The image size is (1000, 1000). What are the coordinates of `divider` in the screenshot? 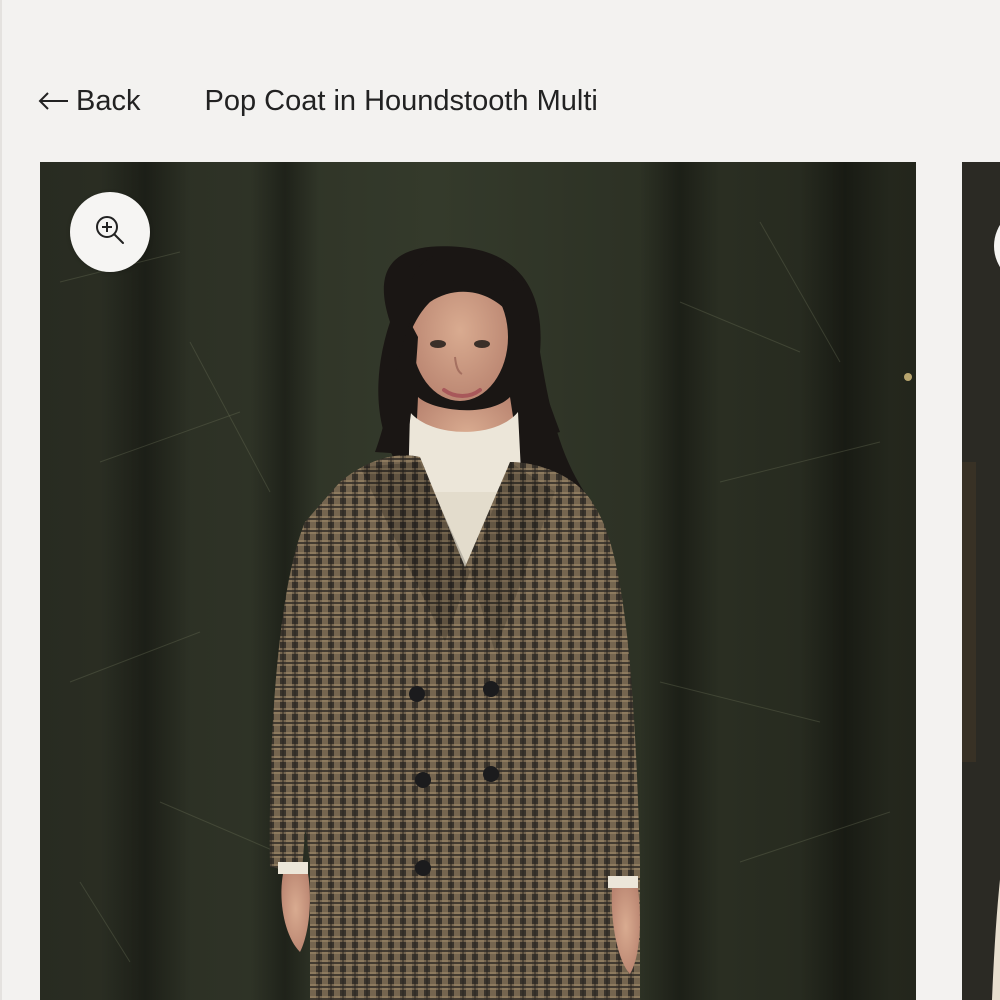 It's located at (1, 500).